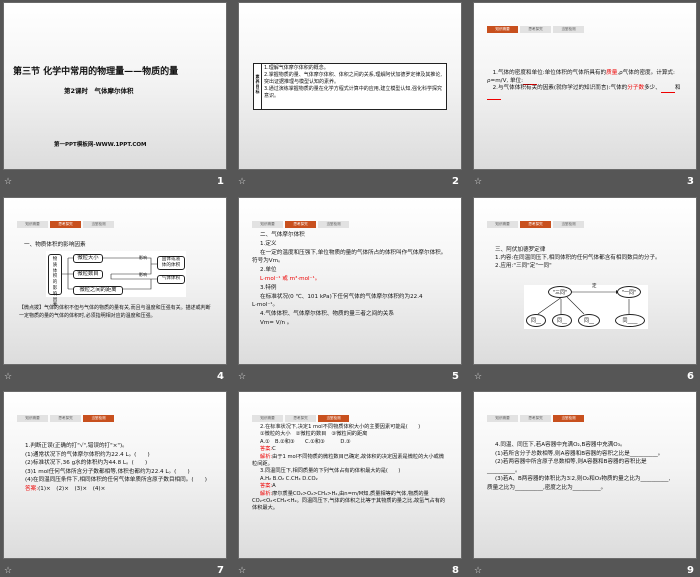 Image resolution: width=700 pixels, height=577 pixels. I want to click on choices: A.H₂ B.O₂ C.CH₄ D.CO₂, so click(289, 478).